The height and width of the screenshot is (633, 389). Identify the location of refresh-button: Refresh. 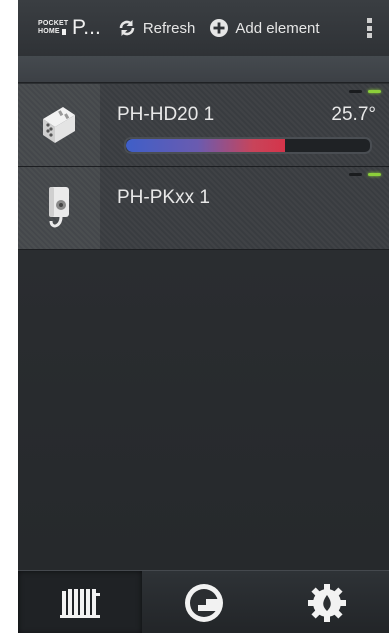
(156, 28).